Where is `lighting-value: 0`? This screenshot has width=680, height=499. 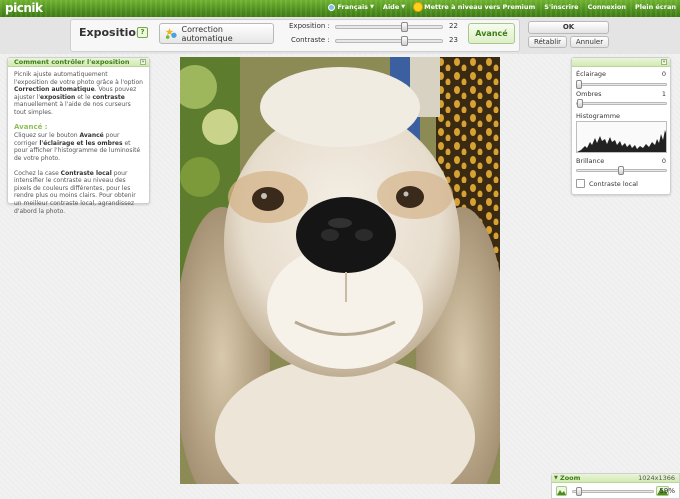
lighting-value: 0 is located at coordinates (663, 74).